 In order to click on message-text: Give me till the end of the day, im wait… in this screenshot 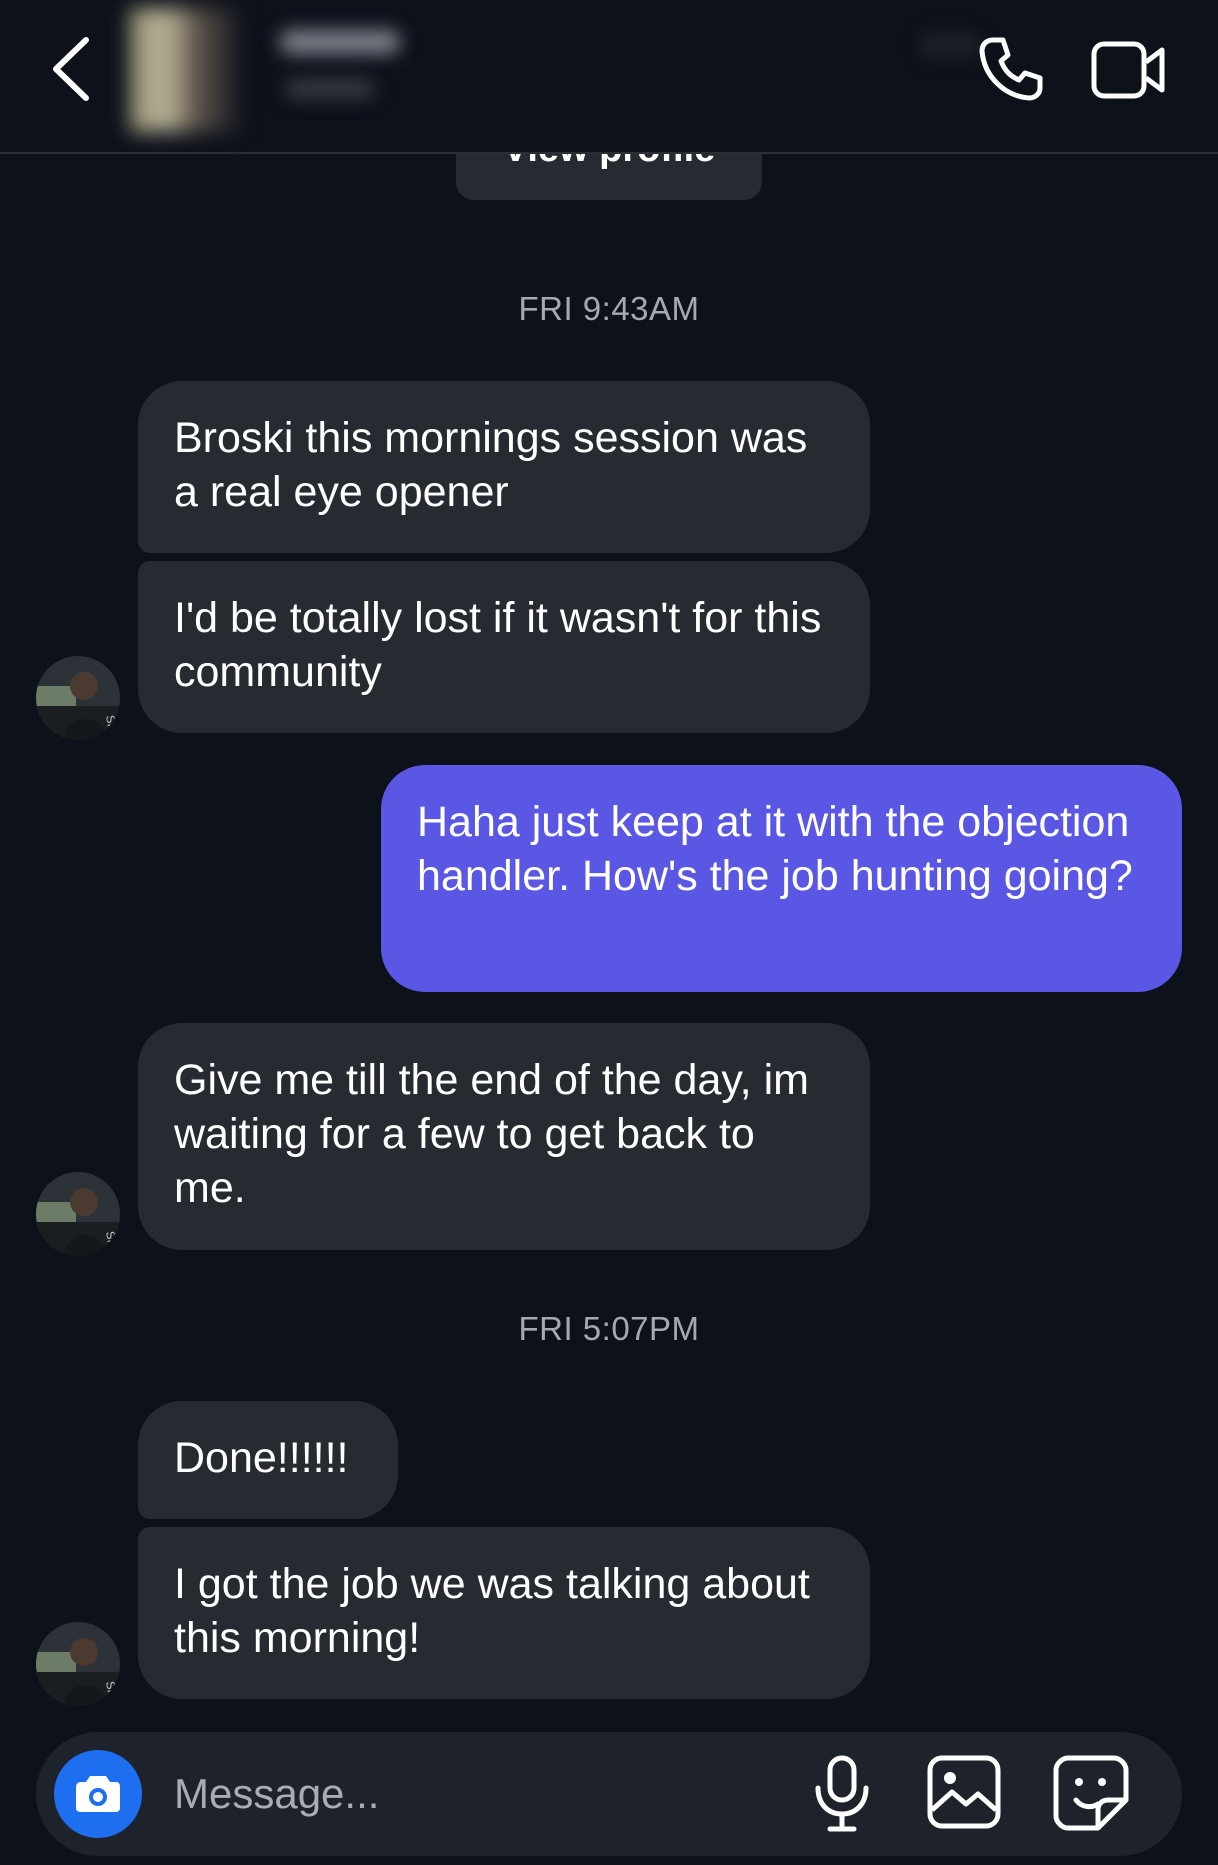, I will do `click(491, 1134)`.